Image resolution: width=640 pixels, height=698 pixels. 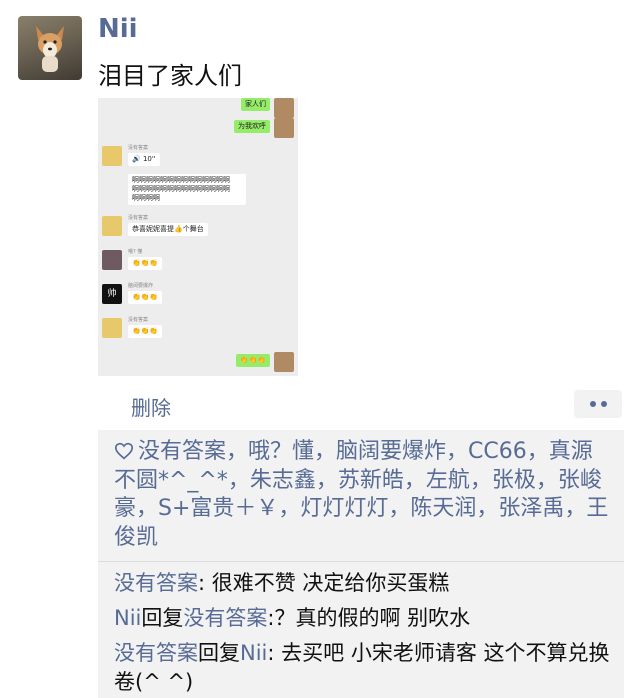 I want to click on chat-sender: 脑阔要爆炸, so click(x=141, y=286).